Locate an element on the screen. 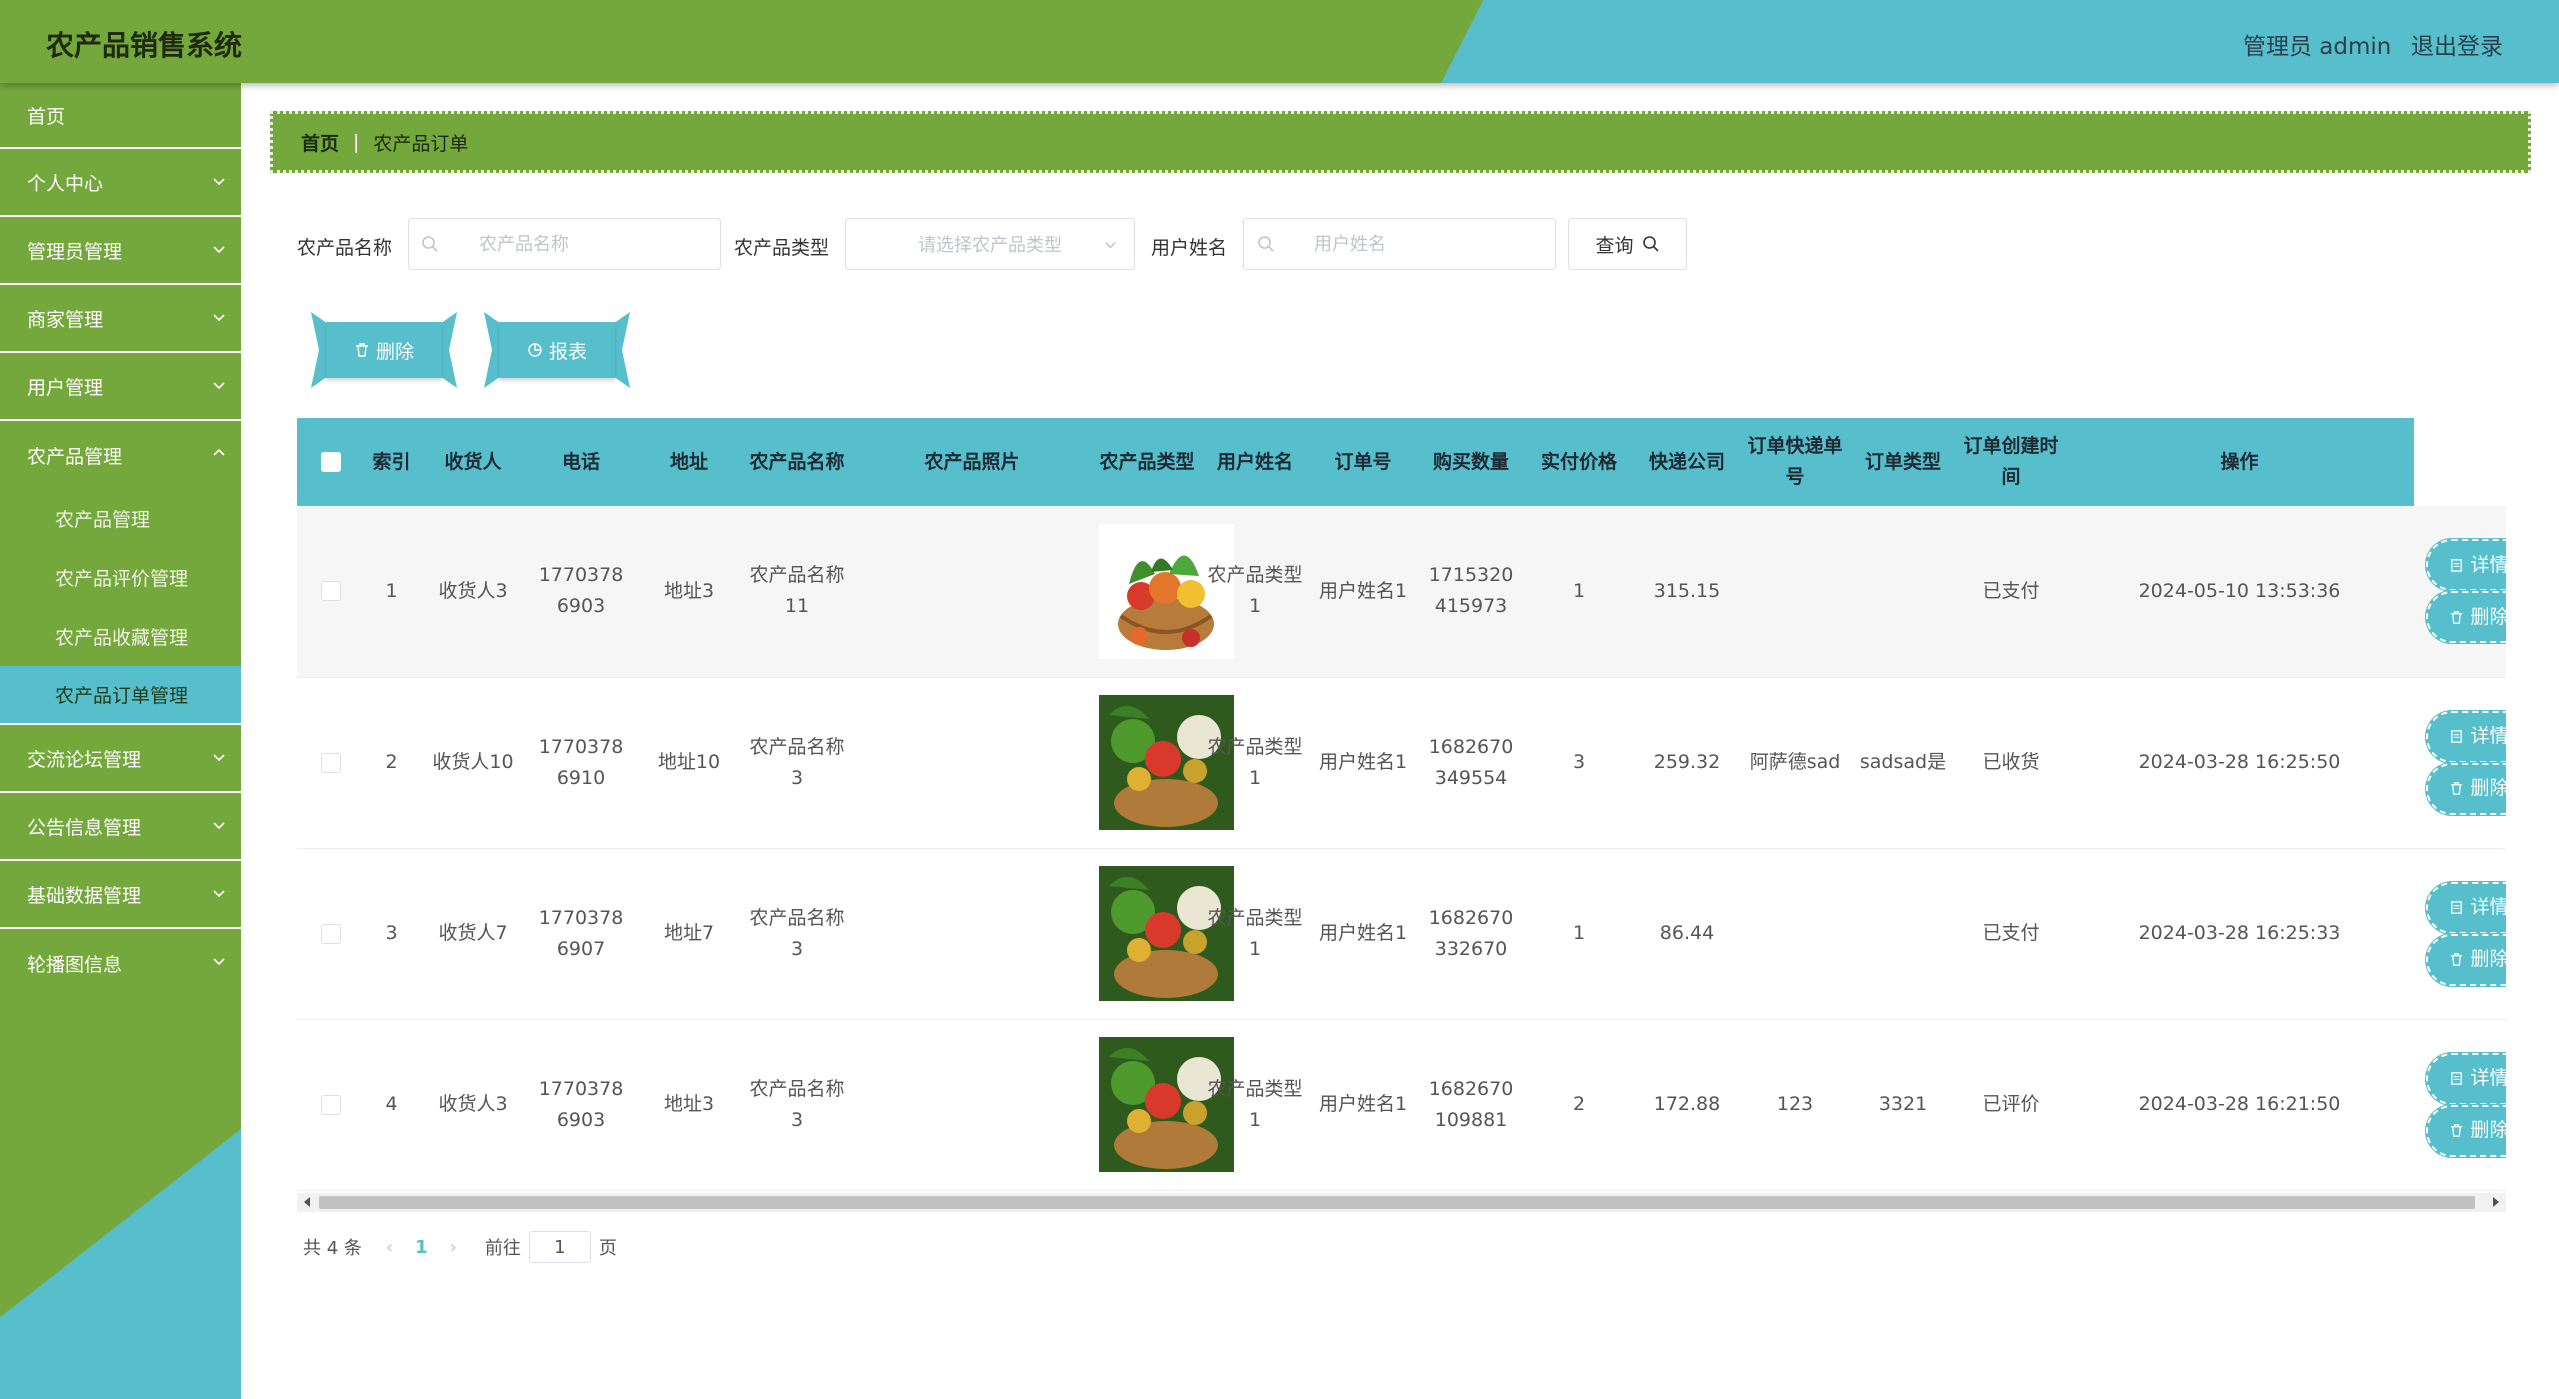 This screenshot has width=2559, height=1399. logout-button: 退出登录 is located at coordinates (2457, 44).